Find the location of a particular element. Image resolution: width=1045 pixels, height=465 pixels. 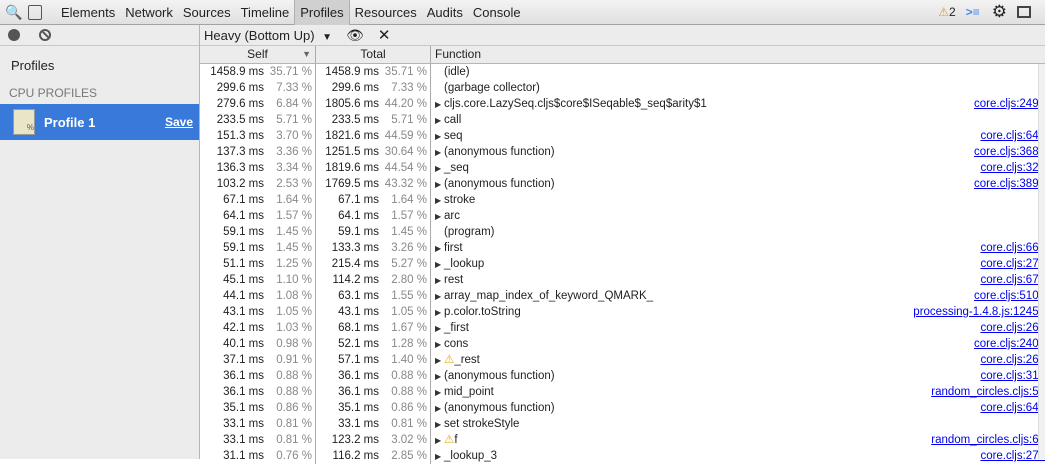

dock-icon is located at coordinates (1024, 12).